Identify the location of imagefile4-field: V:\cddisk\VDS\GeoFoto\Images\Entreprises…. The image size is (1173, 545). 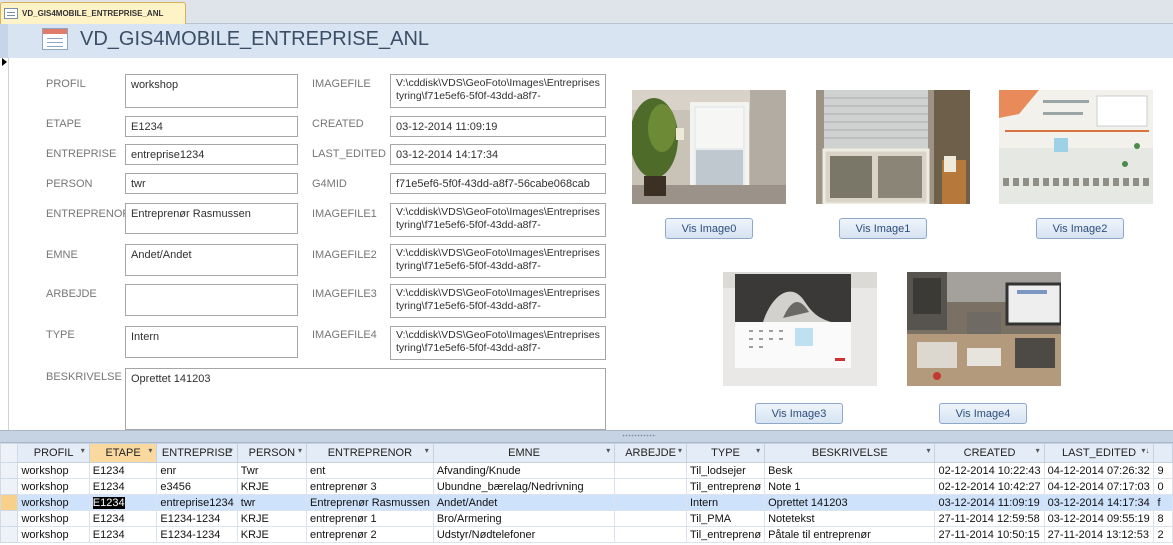
(498, 343).